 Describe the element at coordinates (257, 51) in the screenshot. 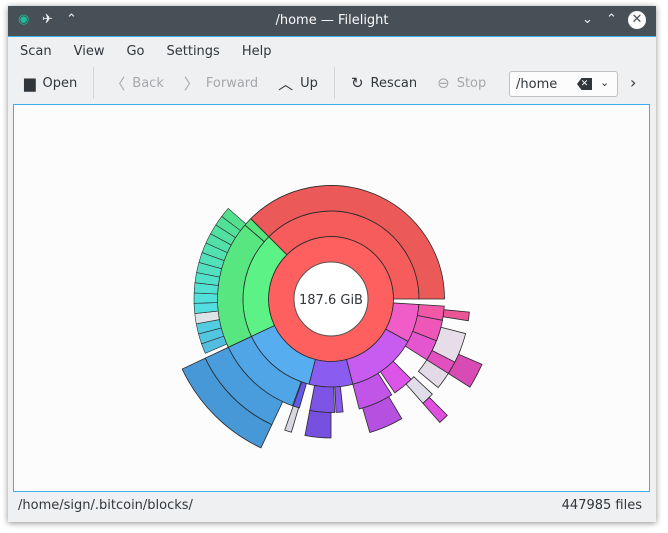

I see `menu-help: Help` at that location.